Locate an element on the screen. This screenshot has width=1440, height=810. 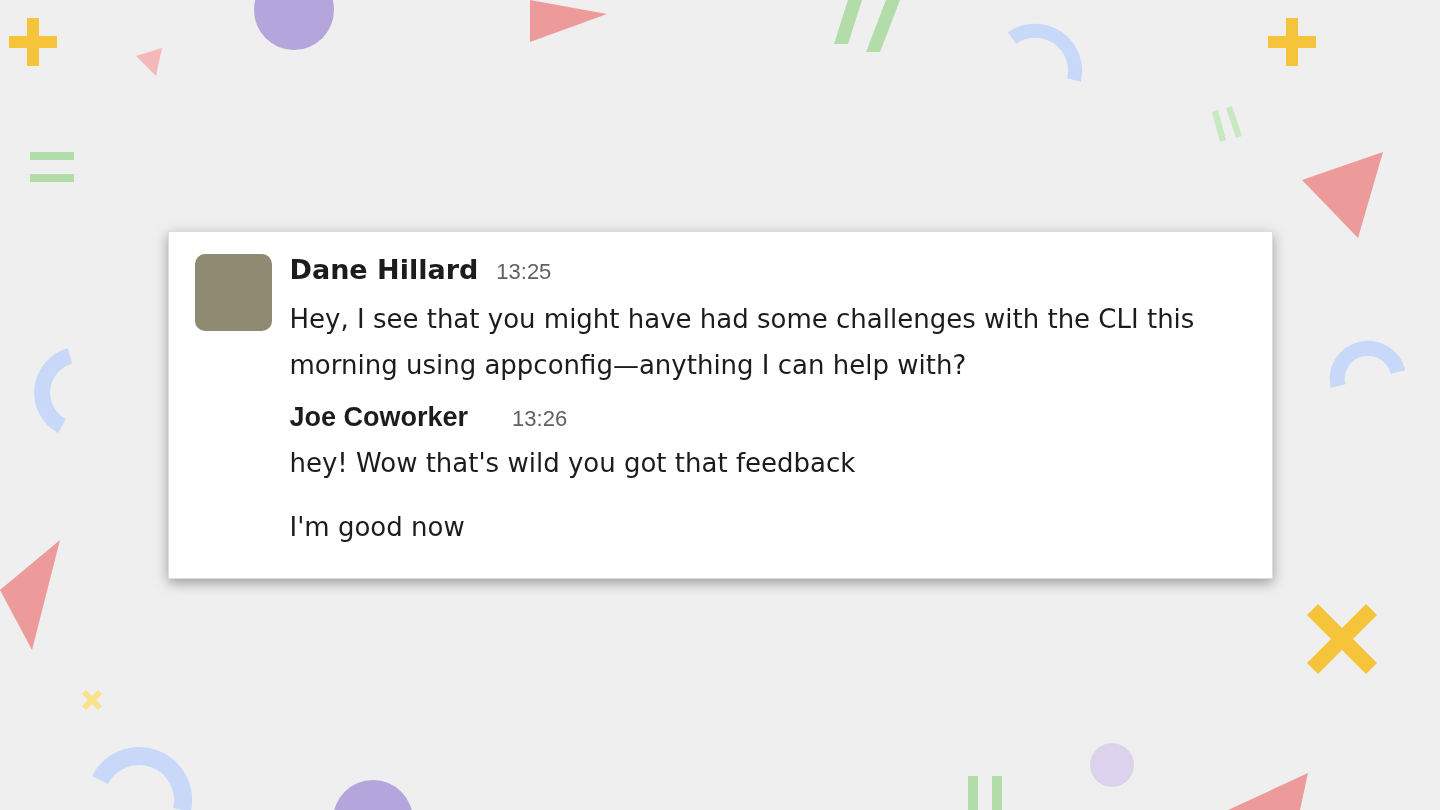
triangle-shape is located at coordinates (149, 62).